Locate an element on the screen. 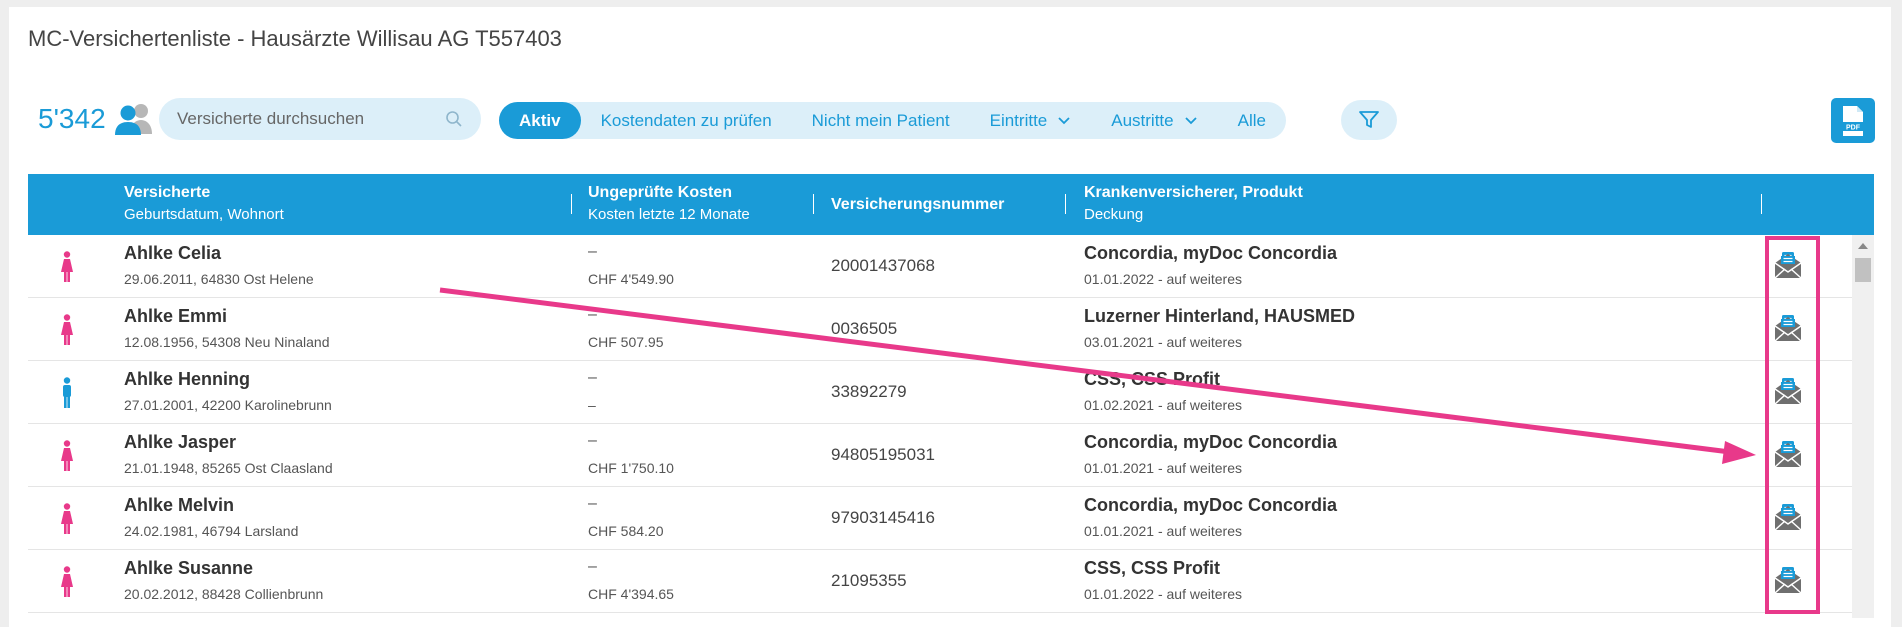 This screenshot has width=1902, height=627. scroll-thumb is located at coordinates (1863, 270).